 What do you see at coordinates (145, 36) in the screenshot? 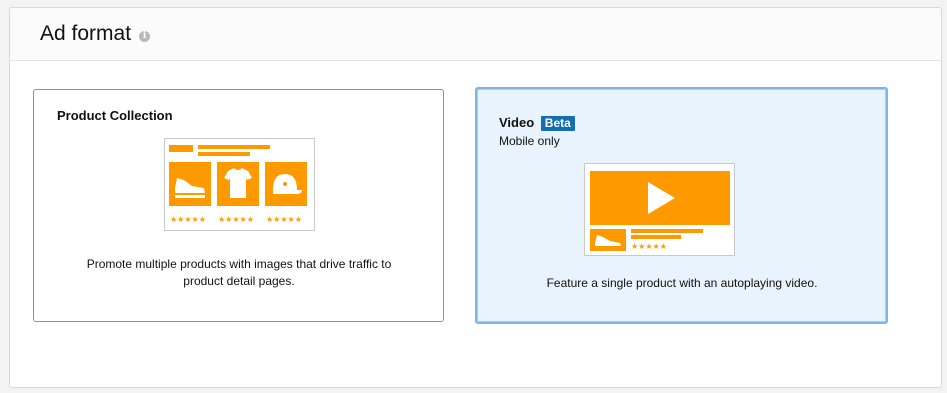
I see `info-icon: i` at bounding box center [145, 36].